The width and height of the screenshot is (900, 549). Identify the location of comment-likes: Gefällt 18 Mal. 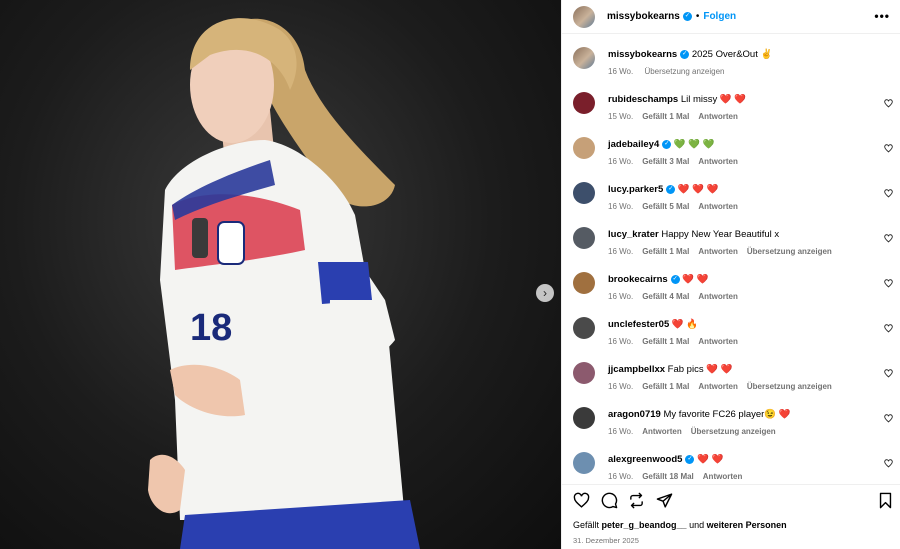
(668, 476).